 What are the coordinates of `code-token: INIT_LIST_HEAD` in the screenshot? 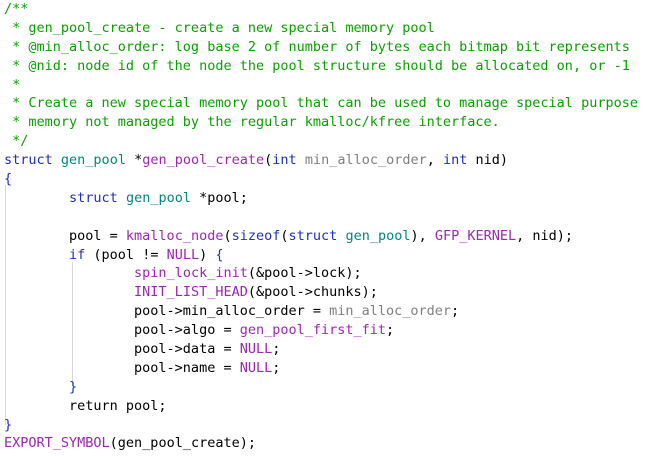 It's located at (191, 292).